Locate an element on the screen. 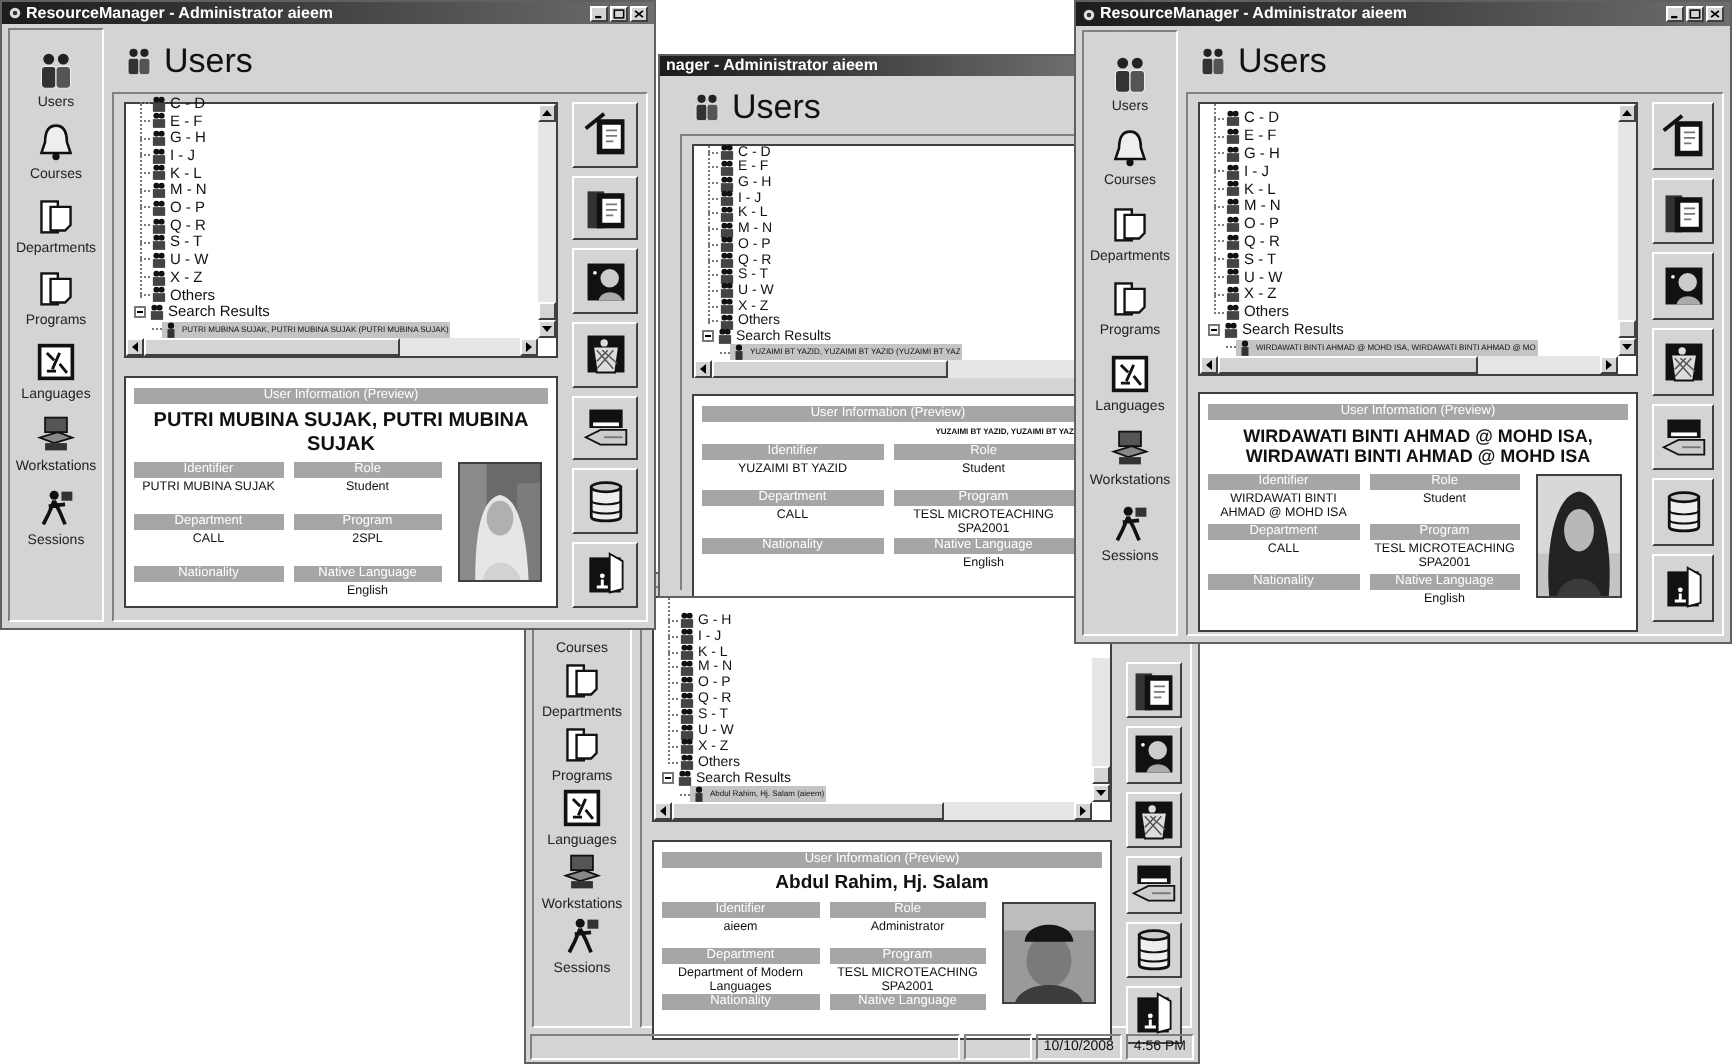 The image size is (1732, 1064). user-name: PUTRI MUBINA SUJAK, PUTRI MUBINA SUJAK is located at coordinates (341, 433).